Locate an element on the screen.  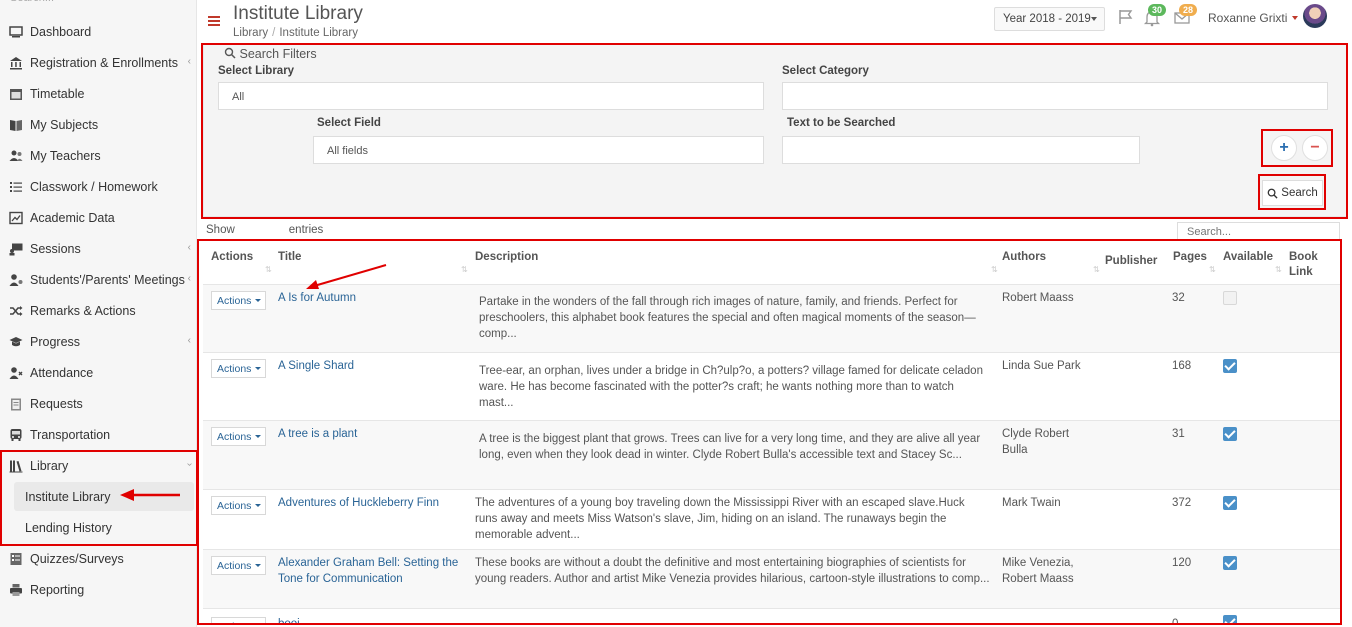
list-icon is located at coordinates (16, 187).